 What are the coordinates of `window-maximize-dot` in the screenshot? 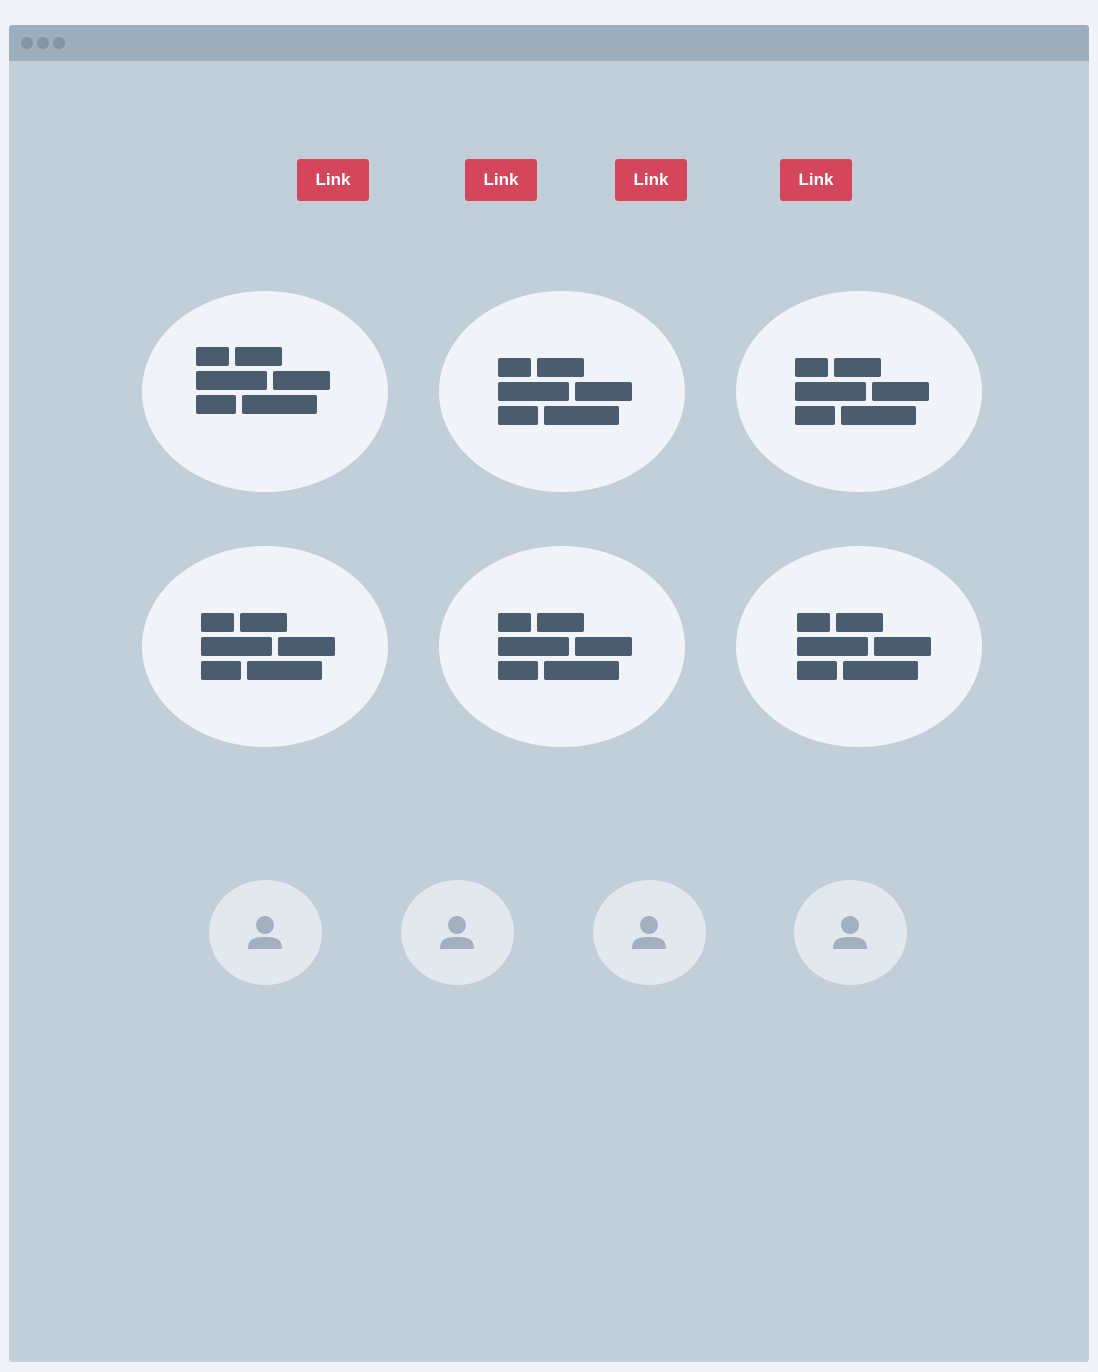 It's located at (59, 43).